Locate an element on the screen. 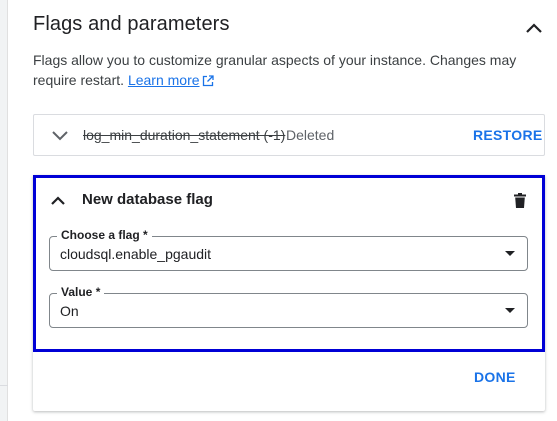 The image size is (557, 421). collapse-flag-button is located at coordinates (58, 200).